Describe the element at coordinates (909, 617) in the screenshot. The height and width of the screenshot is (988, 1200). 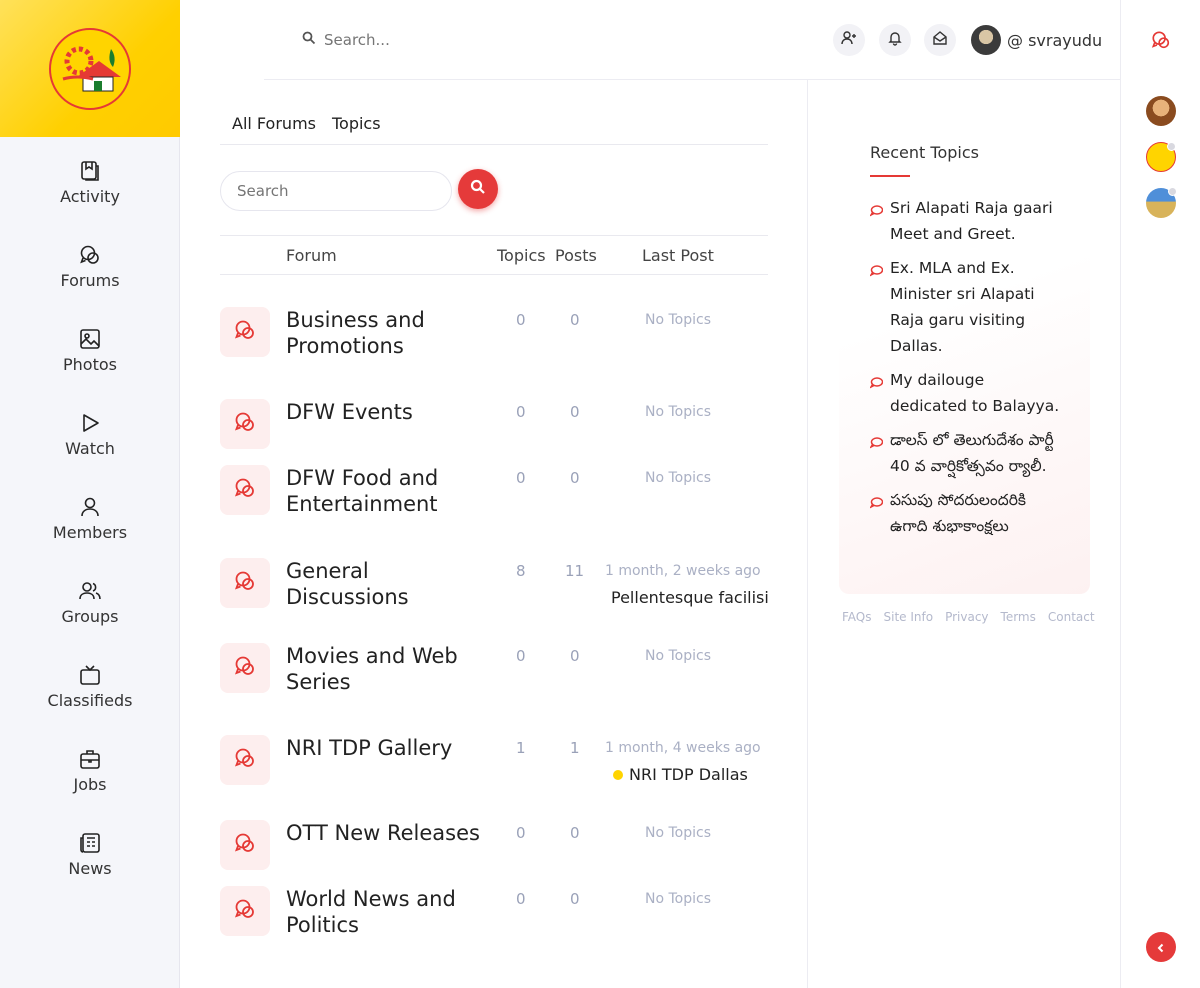
I see `footer-link-site-info: Site Info` at that location.